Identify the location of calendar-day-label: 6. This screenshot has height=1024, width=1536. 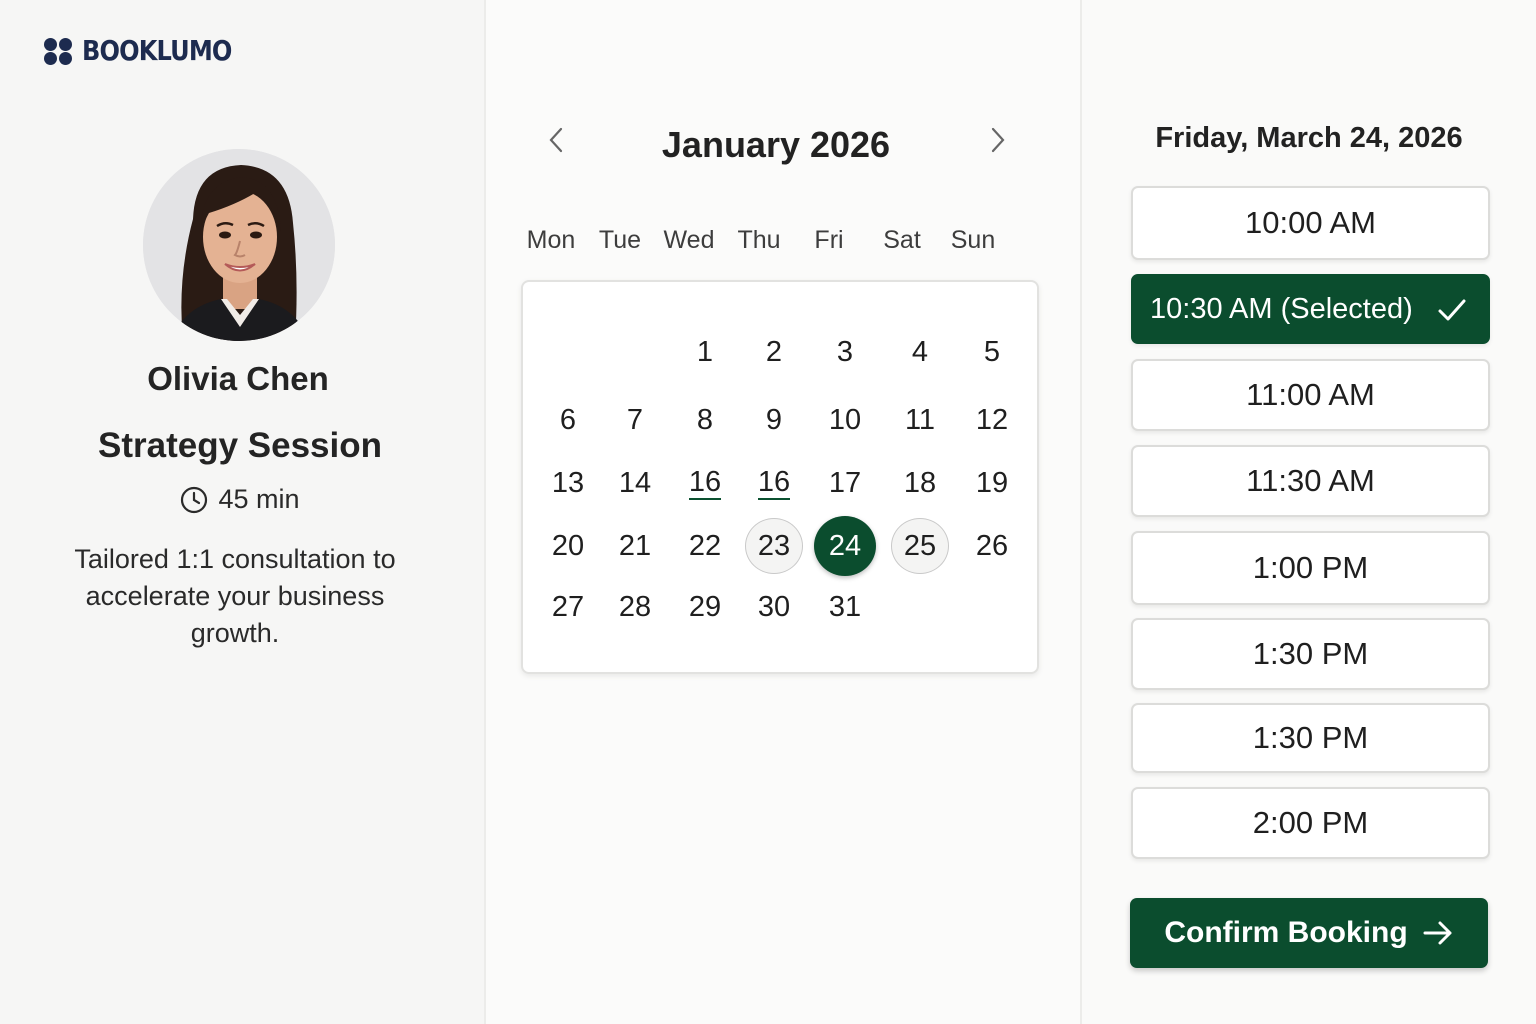
(568, 419).